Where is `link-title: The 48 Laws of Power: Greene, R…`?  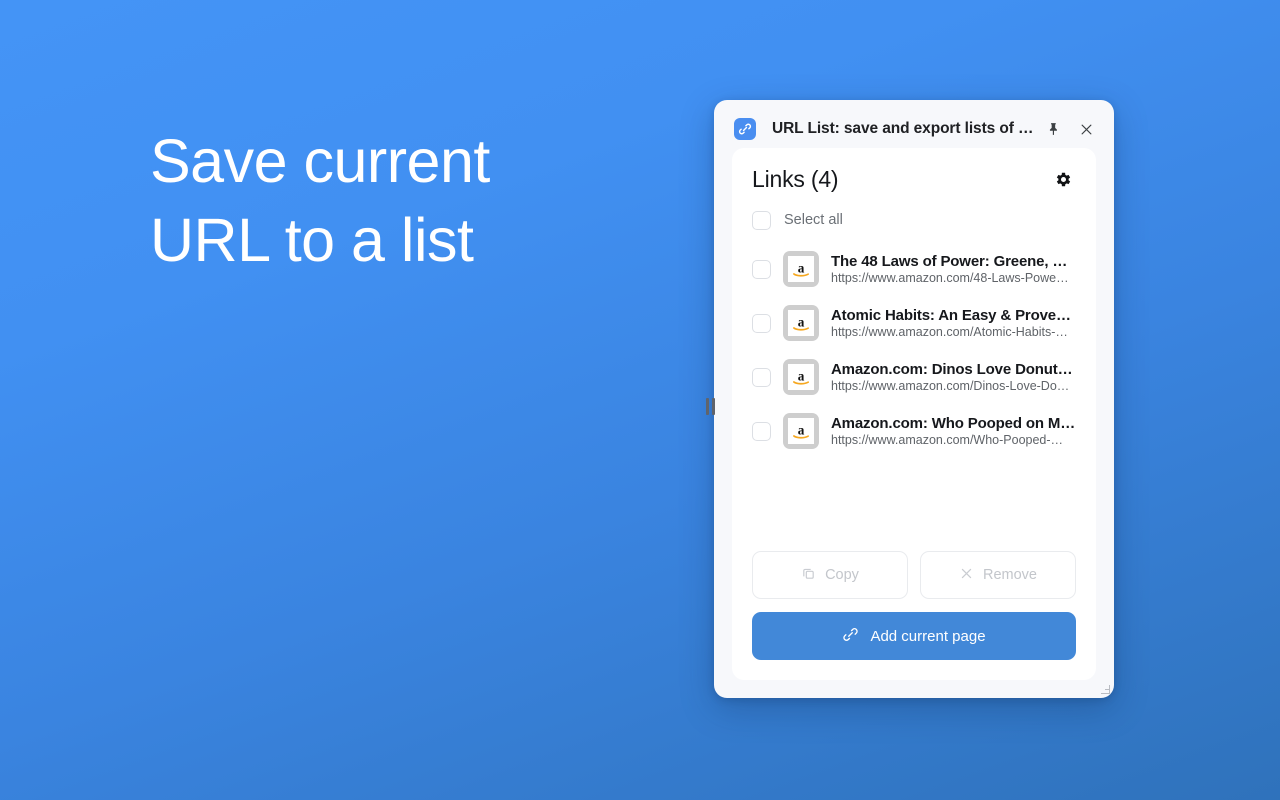 link-title: The 48 Laws of Power: Greene, R… is located at coordinates (953, 261).